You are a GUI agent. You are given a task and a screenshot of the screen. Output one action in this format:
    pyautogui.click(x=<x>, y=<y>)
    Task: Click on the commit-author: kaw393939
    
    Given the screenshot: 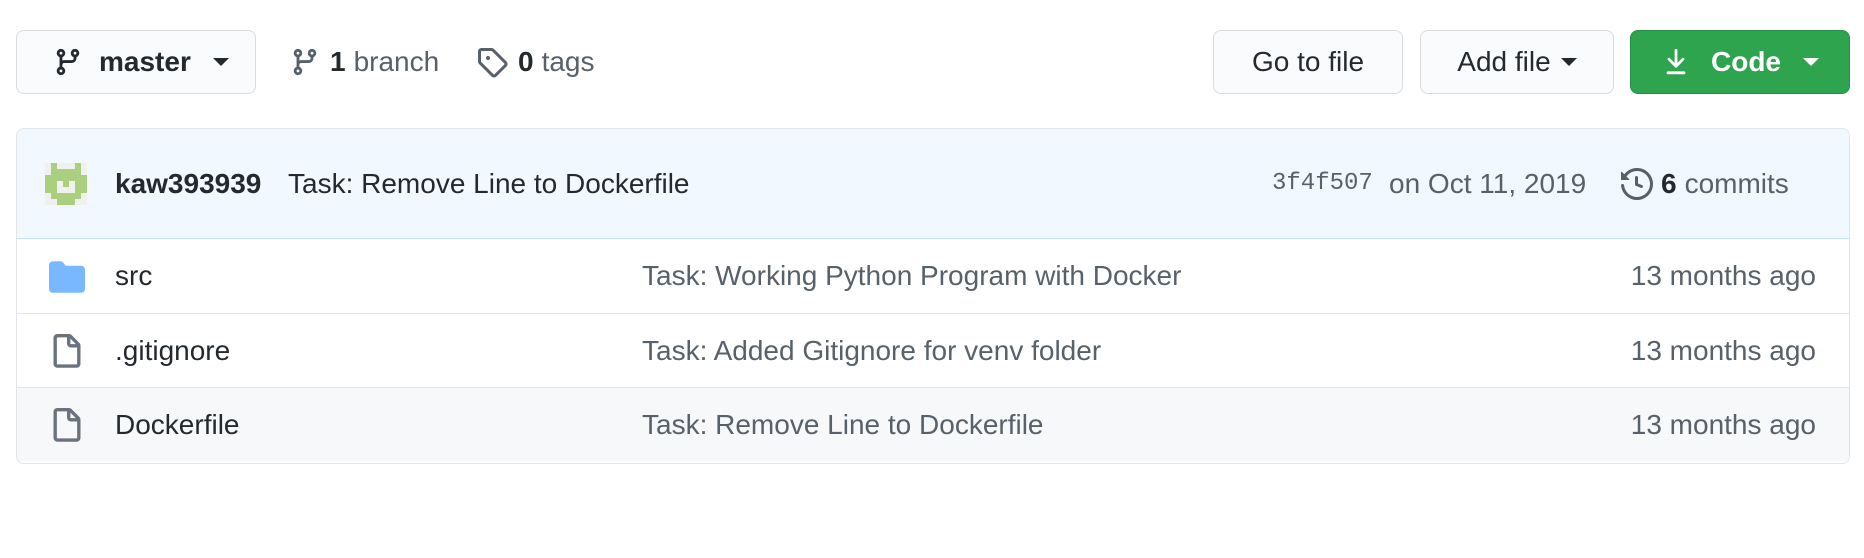 What is the action you would take?
    pyautogui.click(x=188, y=184)
    